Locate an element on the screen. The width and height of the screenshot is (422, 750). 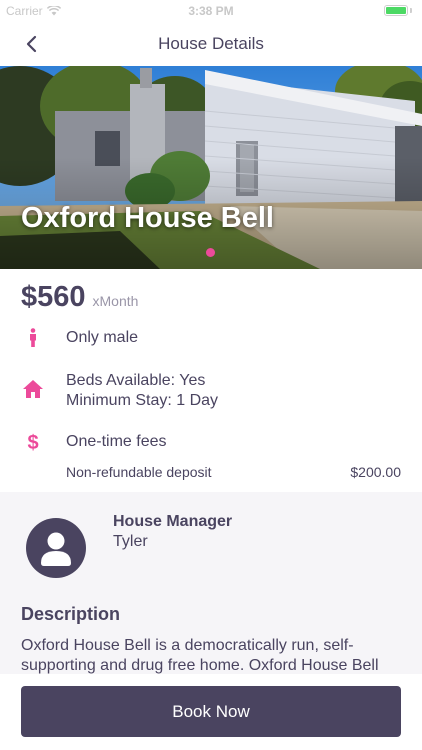
male-person-icon is located at coordinates (33, 337).